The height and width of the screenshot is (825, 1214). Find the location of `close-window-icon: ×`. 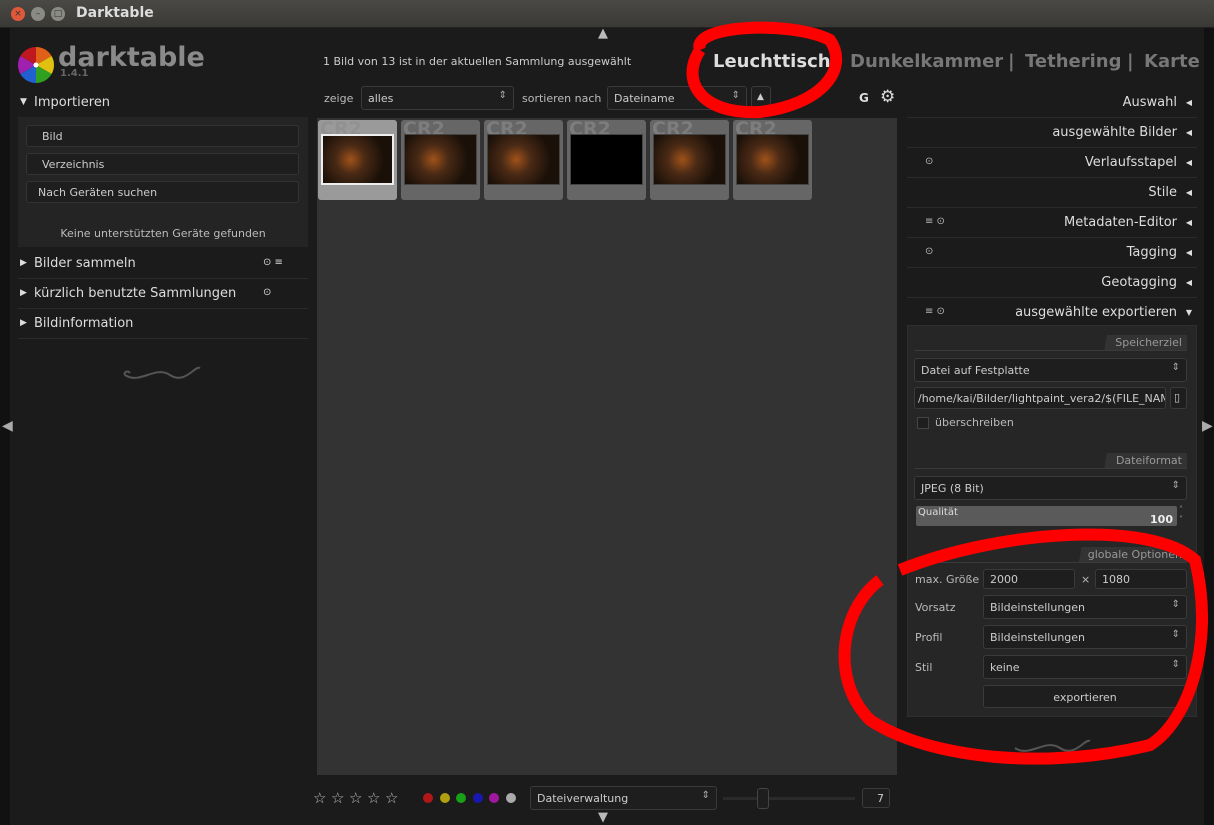

close-window-icon: × is located at coordinates (18, 14).